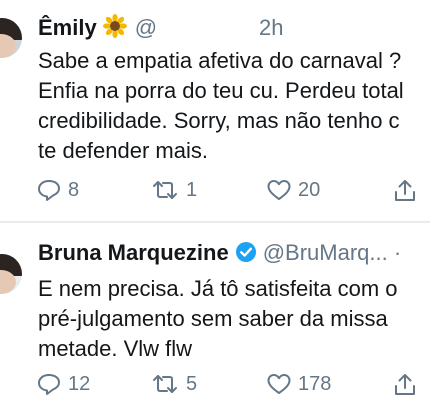 The height and width of the screenshot is (416, 430). What do you see at coordinates (293, 190) in the screenshot?
I see `like-button: 20` at bounding box center [293, 190].